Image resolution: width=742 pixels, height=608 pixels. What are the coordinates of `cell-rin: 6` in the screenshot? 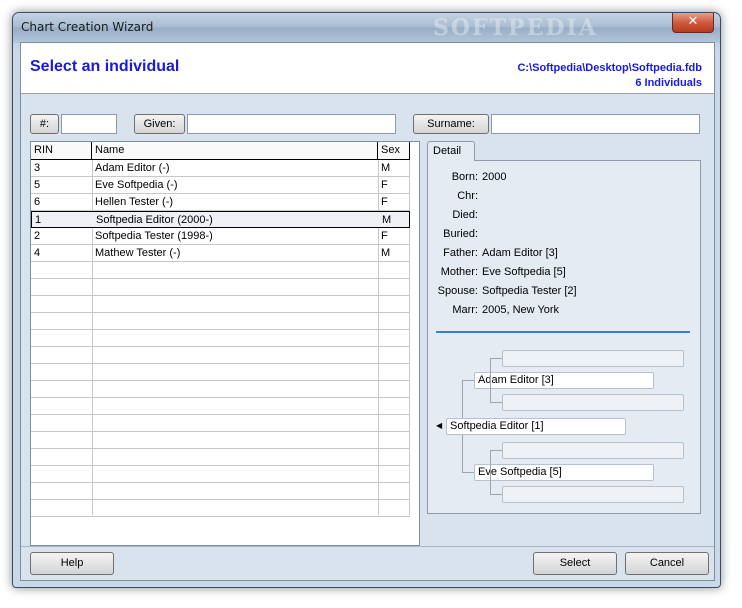 It's located at (37, 202).